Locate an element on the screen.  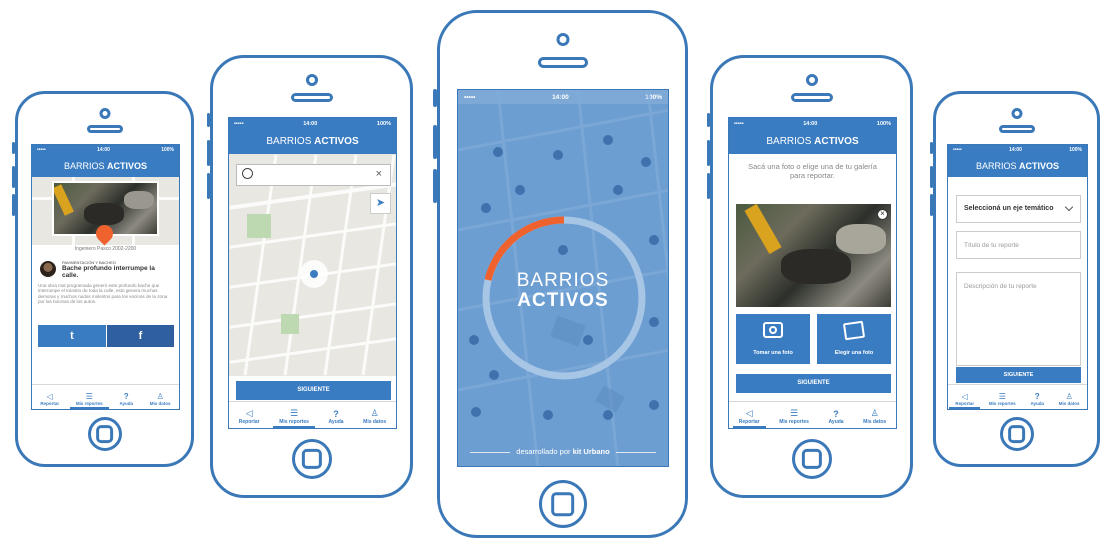
twitter-share-button: t is located at coordinates (72, 336).